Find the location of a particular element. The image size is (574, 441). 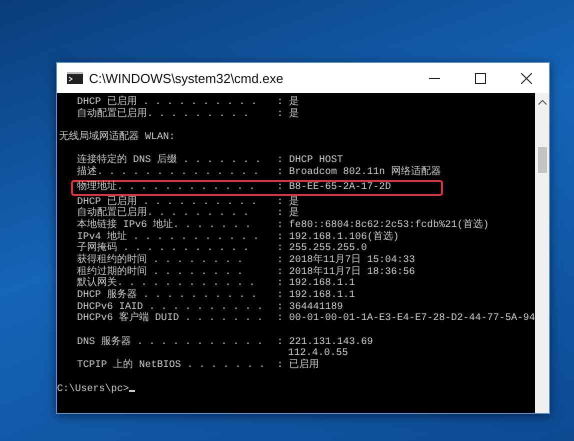

field-label: DHCP 服务器 . . . . . . . . . . is located at coordinates (167, 296).